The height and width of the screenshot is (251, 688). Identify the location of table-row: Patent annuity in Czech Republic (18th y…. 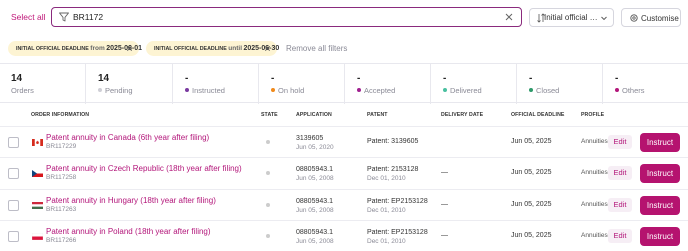
(344, 172).